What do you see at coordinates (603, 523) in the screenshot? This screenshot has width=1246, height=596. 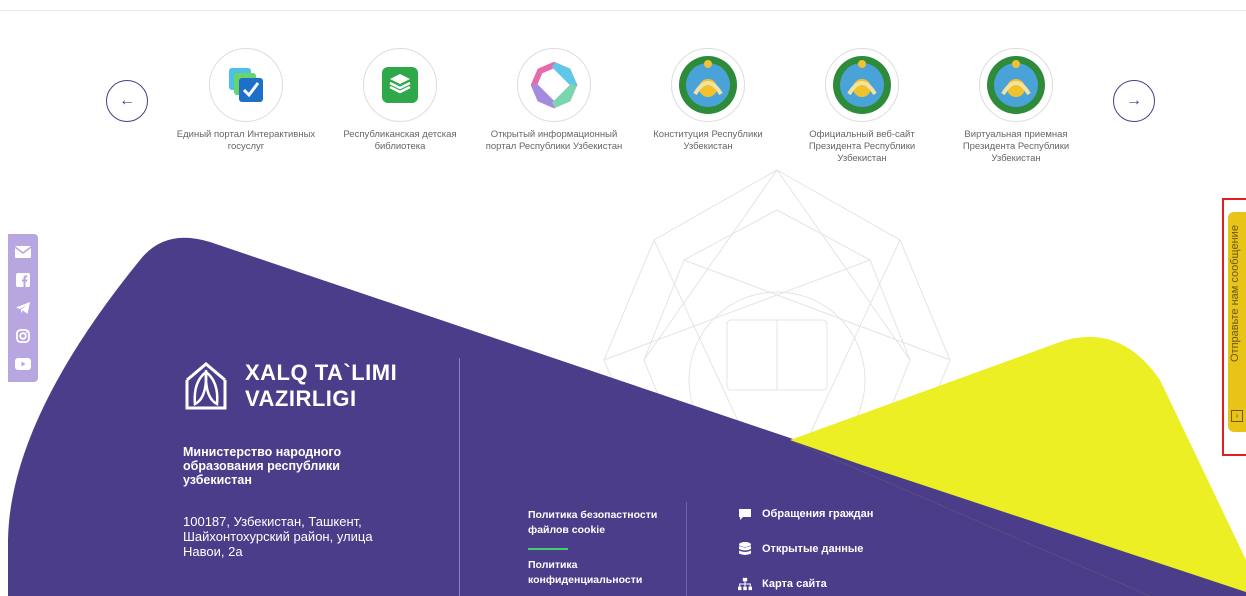 I see `cookie-policy-link: Политика безопастности файлов cookie` at bounding box center [603, 523].